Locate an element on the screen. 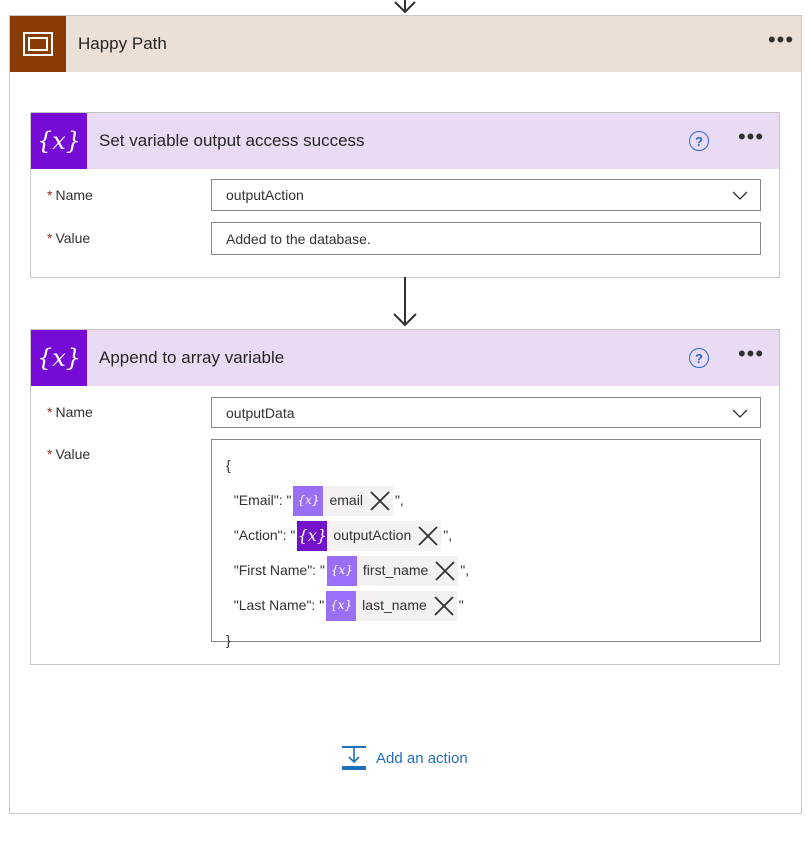 This screenshot has width=808, height=842. dynamic-token-email: {x} email is located at coordinates (343, 500).